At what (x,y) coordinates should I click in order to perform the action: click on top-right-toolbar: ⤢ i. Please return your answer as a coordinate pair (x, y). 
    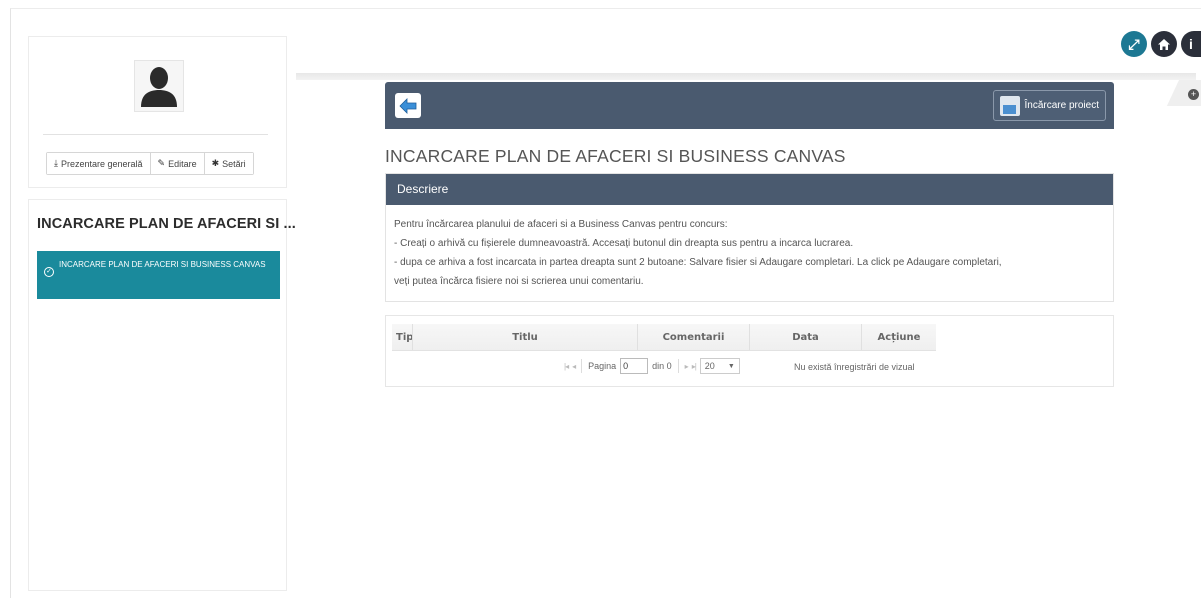
    Looking at the image, I should click on (1161, 44).